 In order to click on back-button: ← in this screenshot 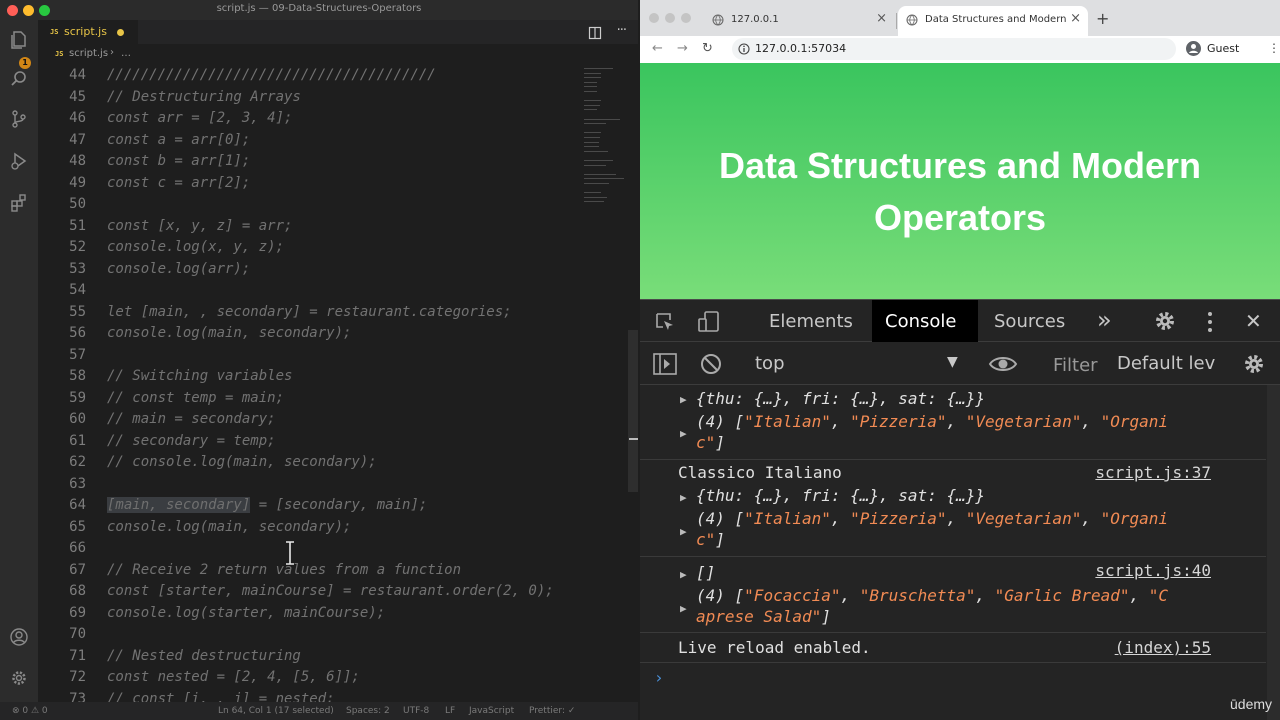, I will do `click(657, 48)`.